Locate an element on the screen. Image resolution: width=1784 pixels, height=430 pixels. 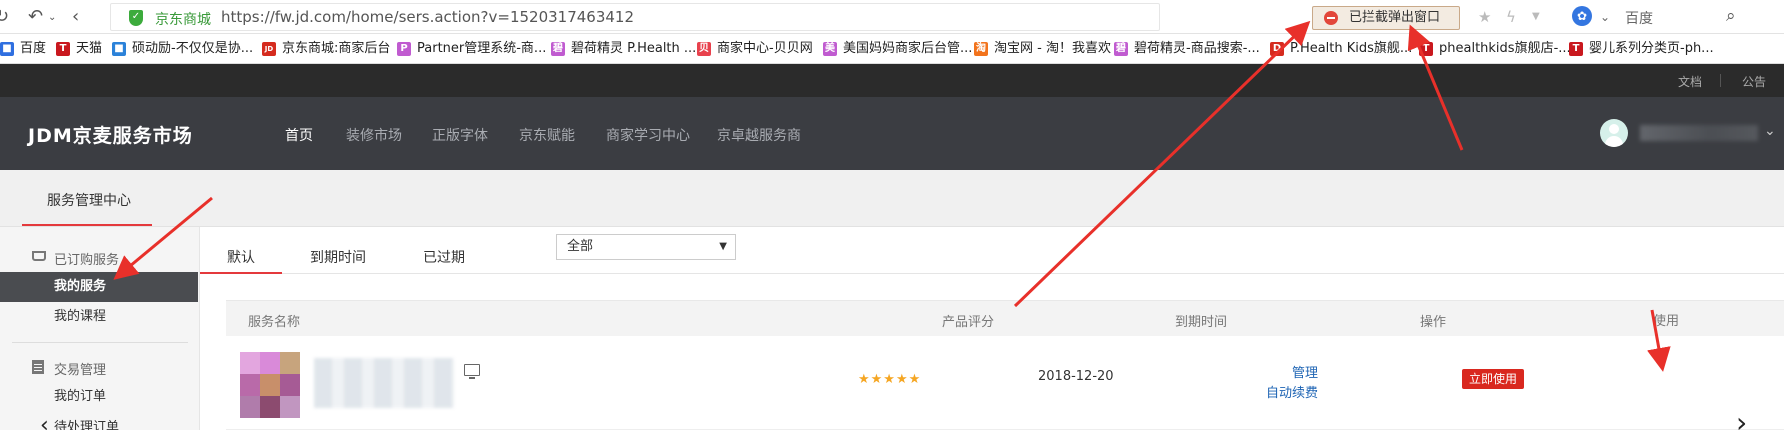
sidebar-item-my-courses: 我的课程 is located at coordinates (99, 317).